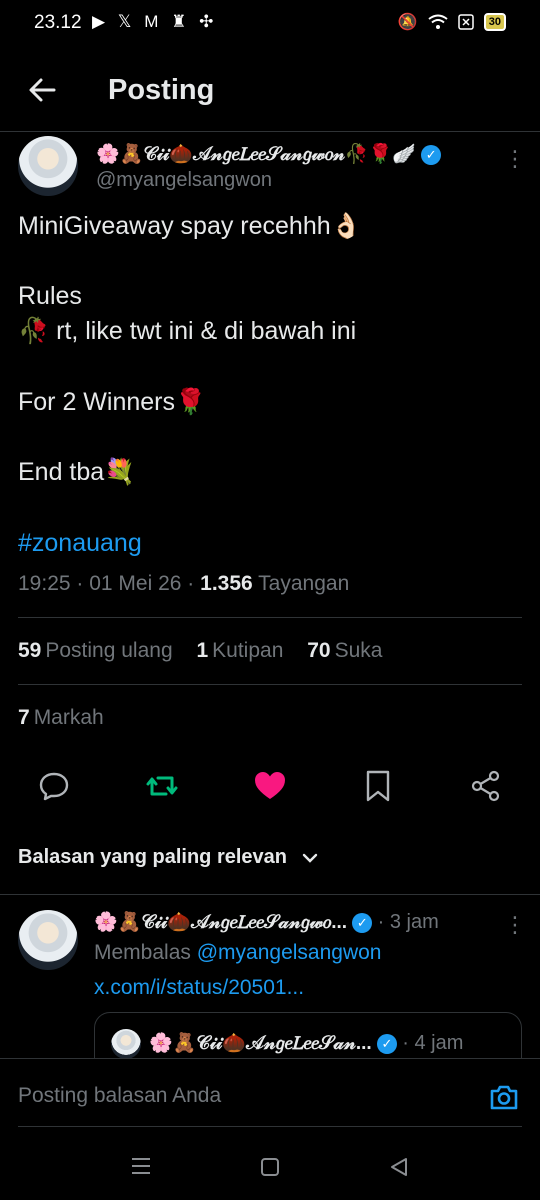 This screenshot has width=540, height=1200. I want to click on reply-avatar, so click(48, 940).